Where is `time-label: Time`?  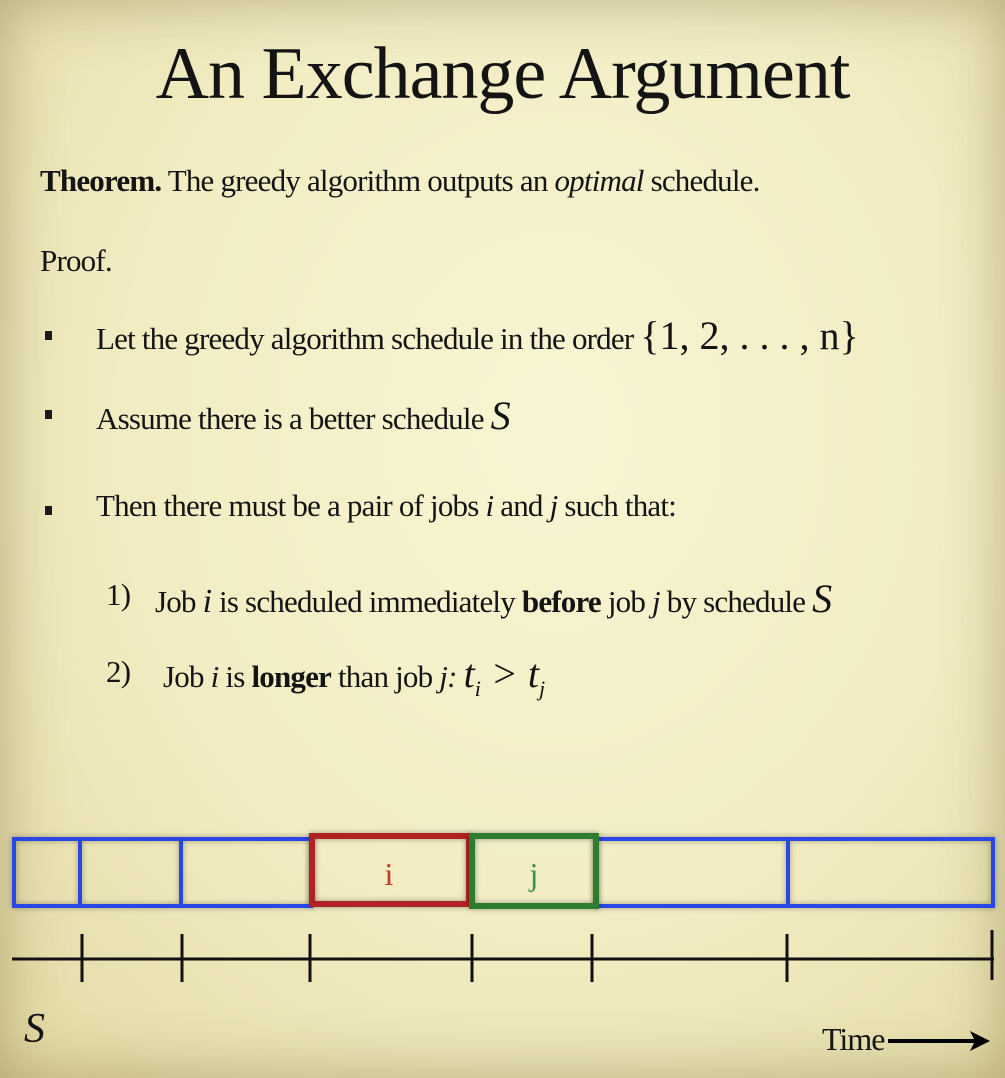 time-label: Time is located at coordinates (853, 1039).